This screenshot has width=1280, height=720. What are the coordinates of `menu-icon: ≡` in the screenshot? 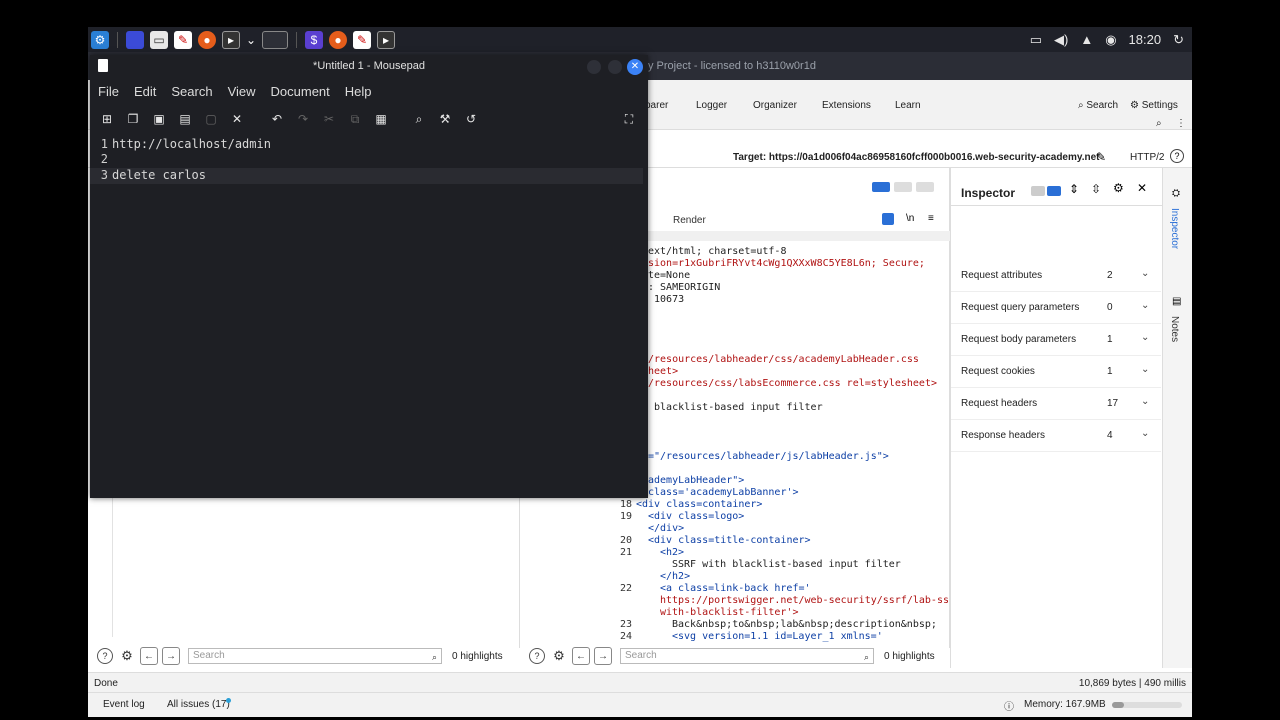 It's located at (931, 218).